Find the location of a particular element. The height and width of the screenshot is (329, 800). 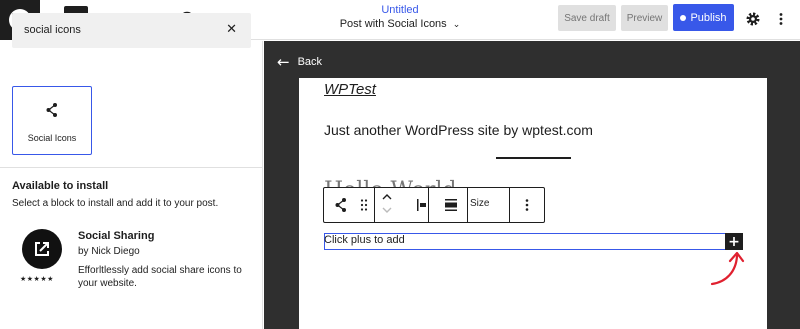

share-icon is located at coordinates (51, 110).